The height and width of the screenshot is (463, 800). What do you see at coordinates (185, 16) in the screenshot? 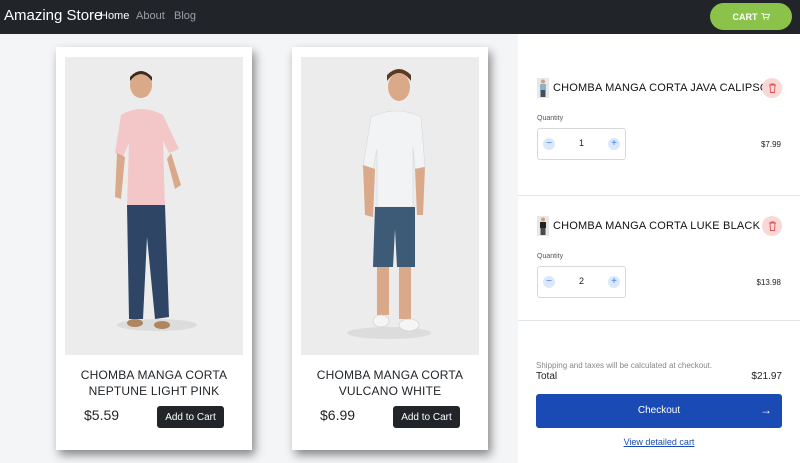
I see `nav-link-blog: Blog` at bounding box center [185, 16].